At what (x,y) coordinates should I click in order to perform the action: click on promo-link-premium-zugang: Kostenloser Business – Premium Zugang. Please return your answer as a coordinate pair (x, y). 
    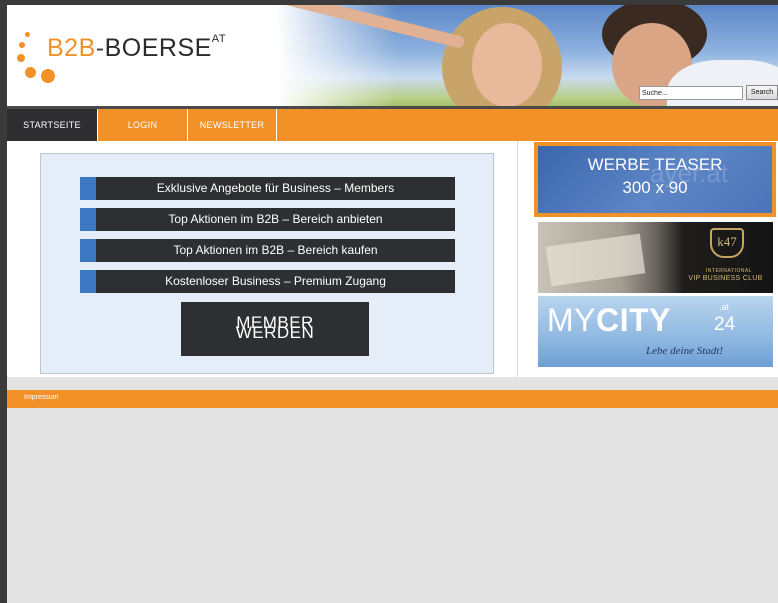
    Looking at the image, I should click on (267, 281).